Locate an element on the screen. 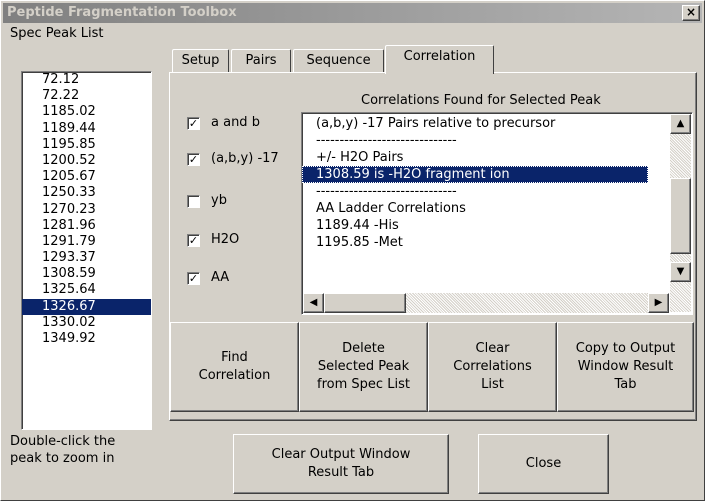  list-item: 1200.52 is located at coordinates (86, 161).